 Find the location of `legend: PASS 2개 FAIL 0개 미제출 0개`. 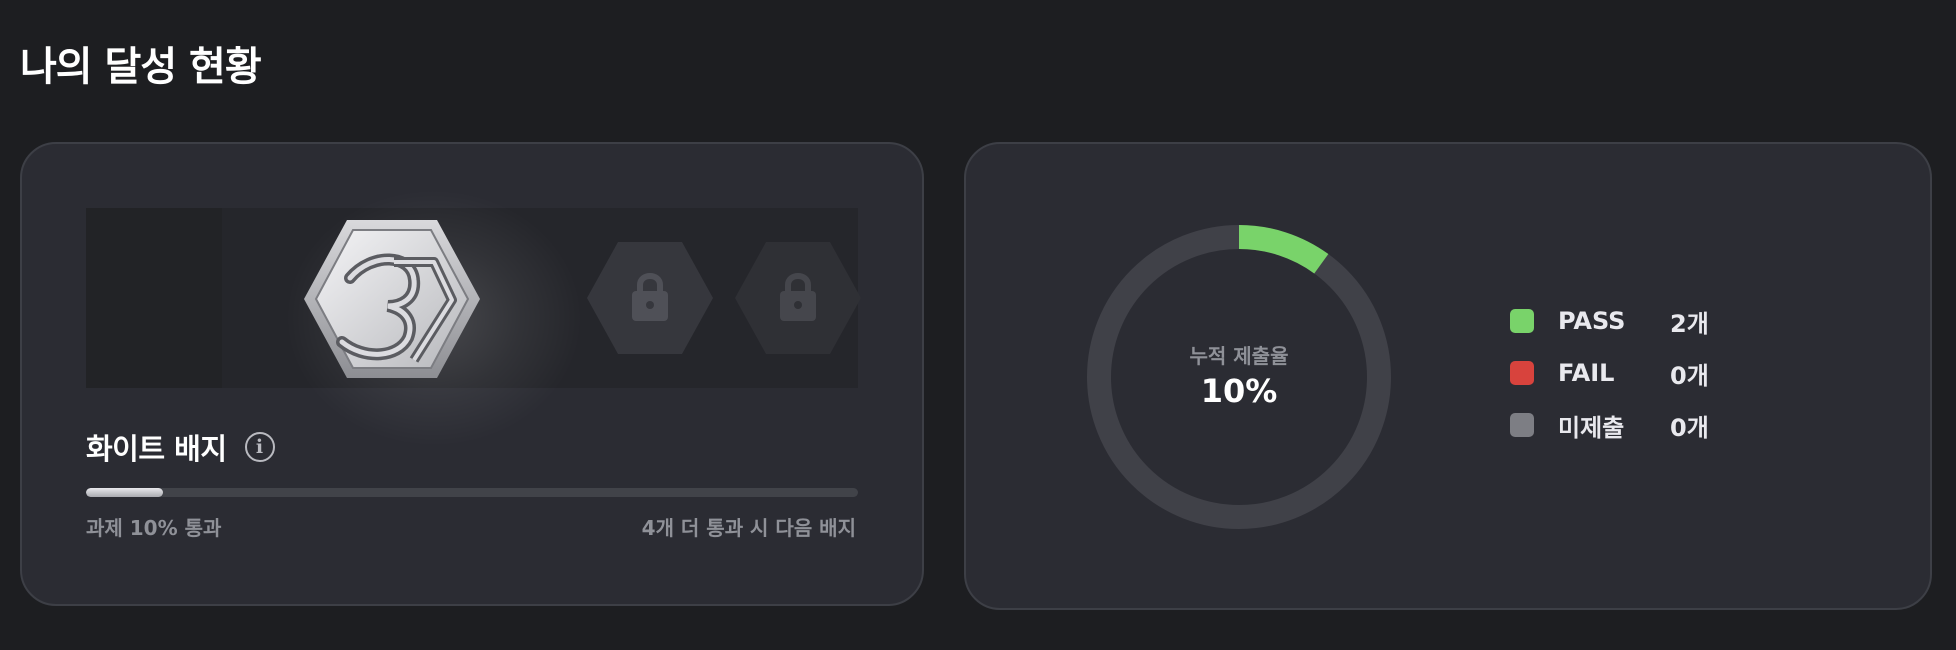

legend: PASS 2개 FAIL 0개 미제출 0개 is located at coordinates (1609, 385).